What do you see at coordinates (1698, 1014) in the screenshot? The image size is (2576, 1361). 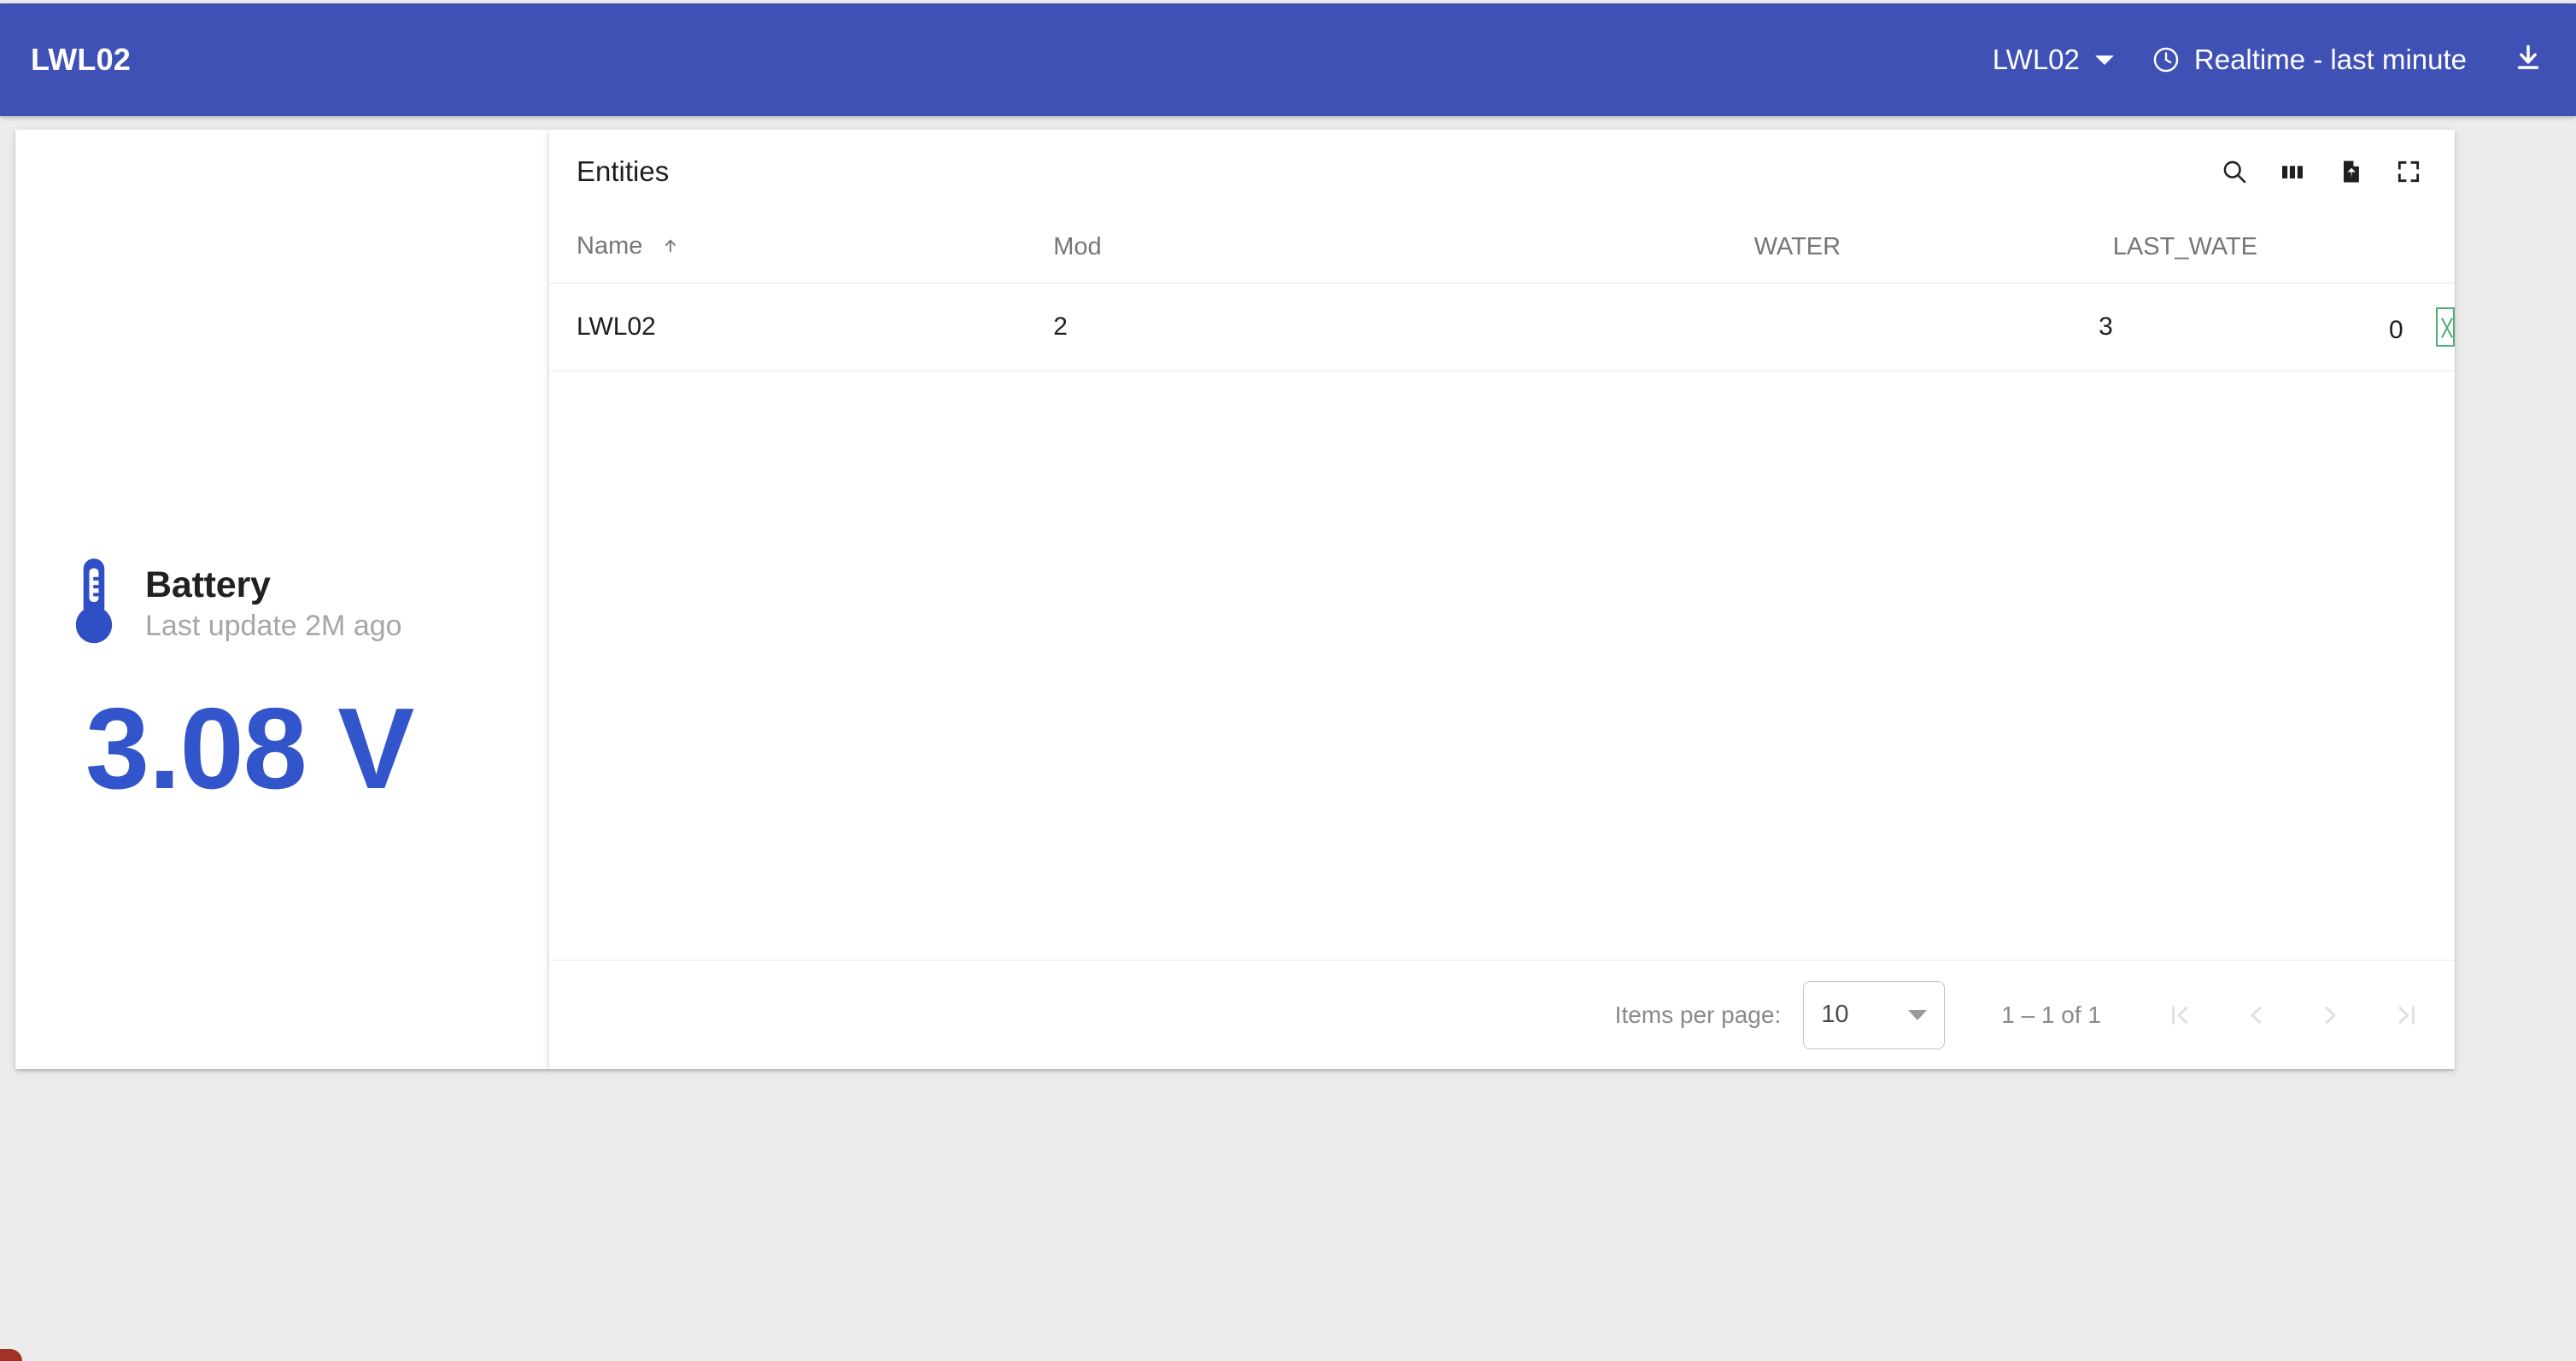 I see `items-per-page-label: Items per page:` at bounding box center [1698, 1014].